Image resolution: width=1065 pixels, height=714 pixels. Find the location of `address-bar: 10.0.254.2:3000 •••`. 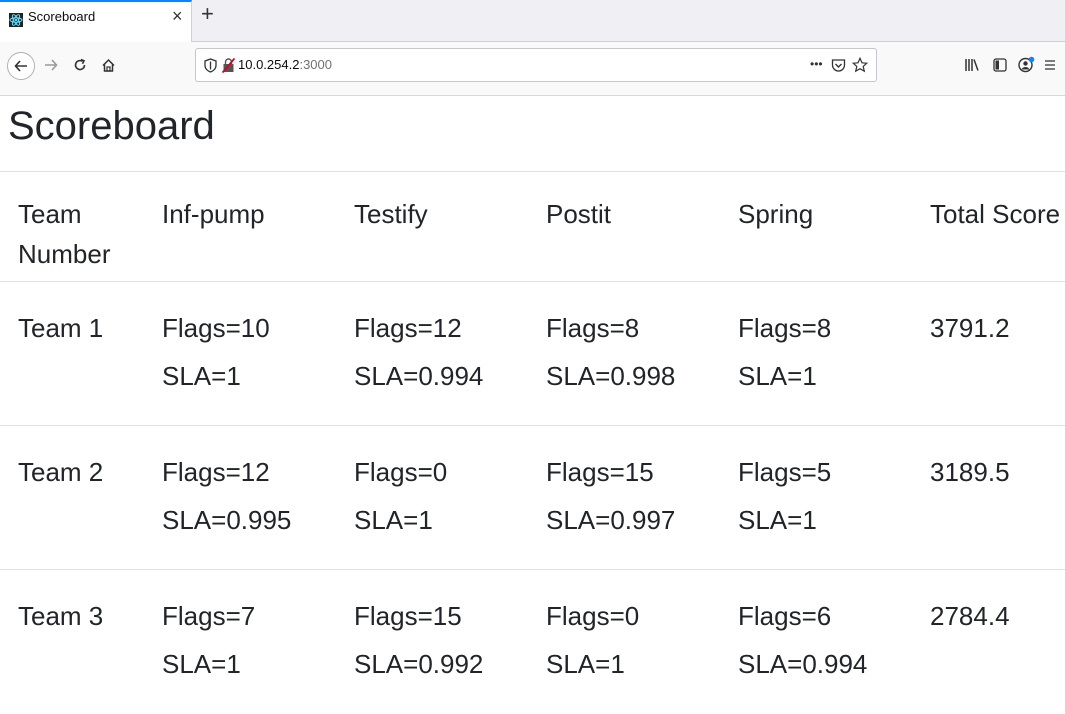

address-bar: 10.0.254.2:3000 ••• is located at coordinates (536, 65).